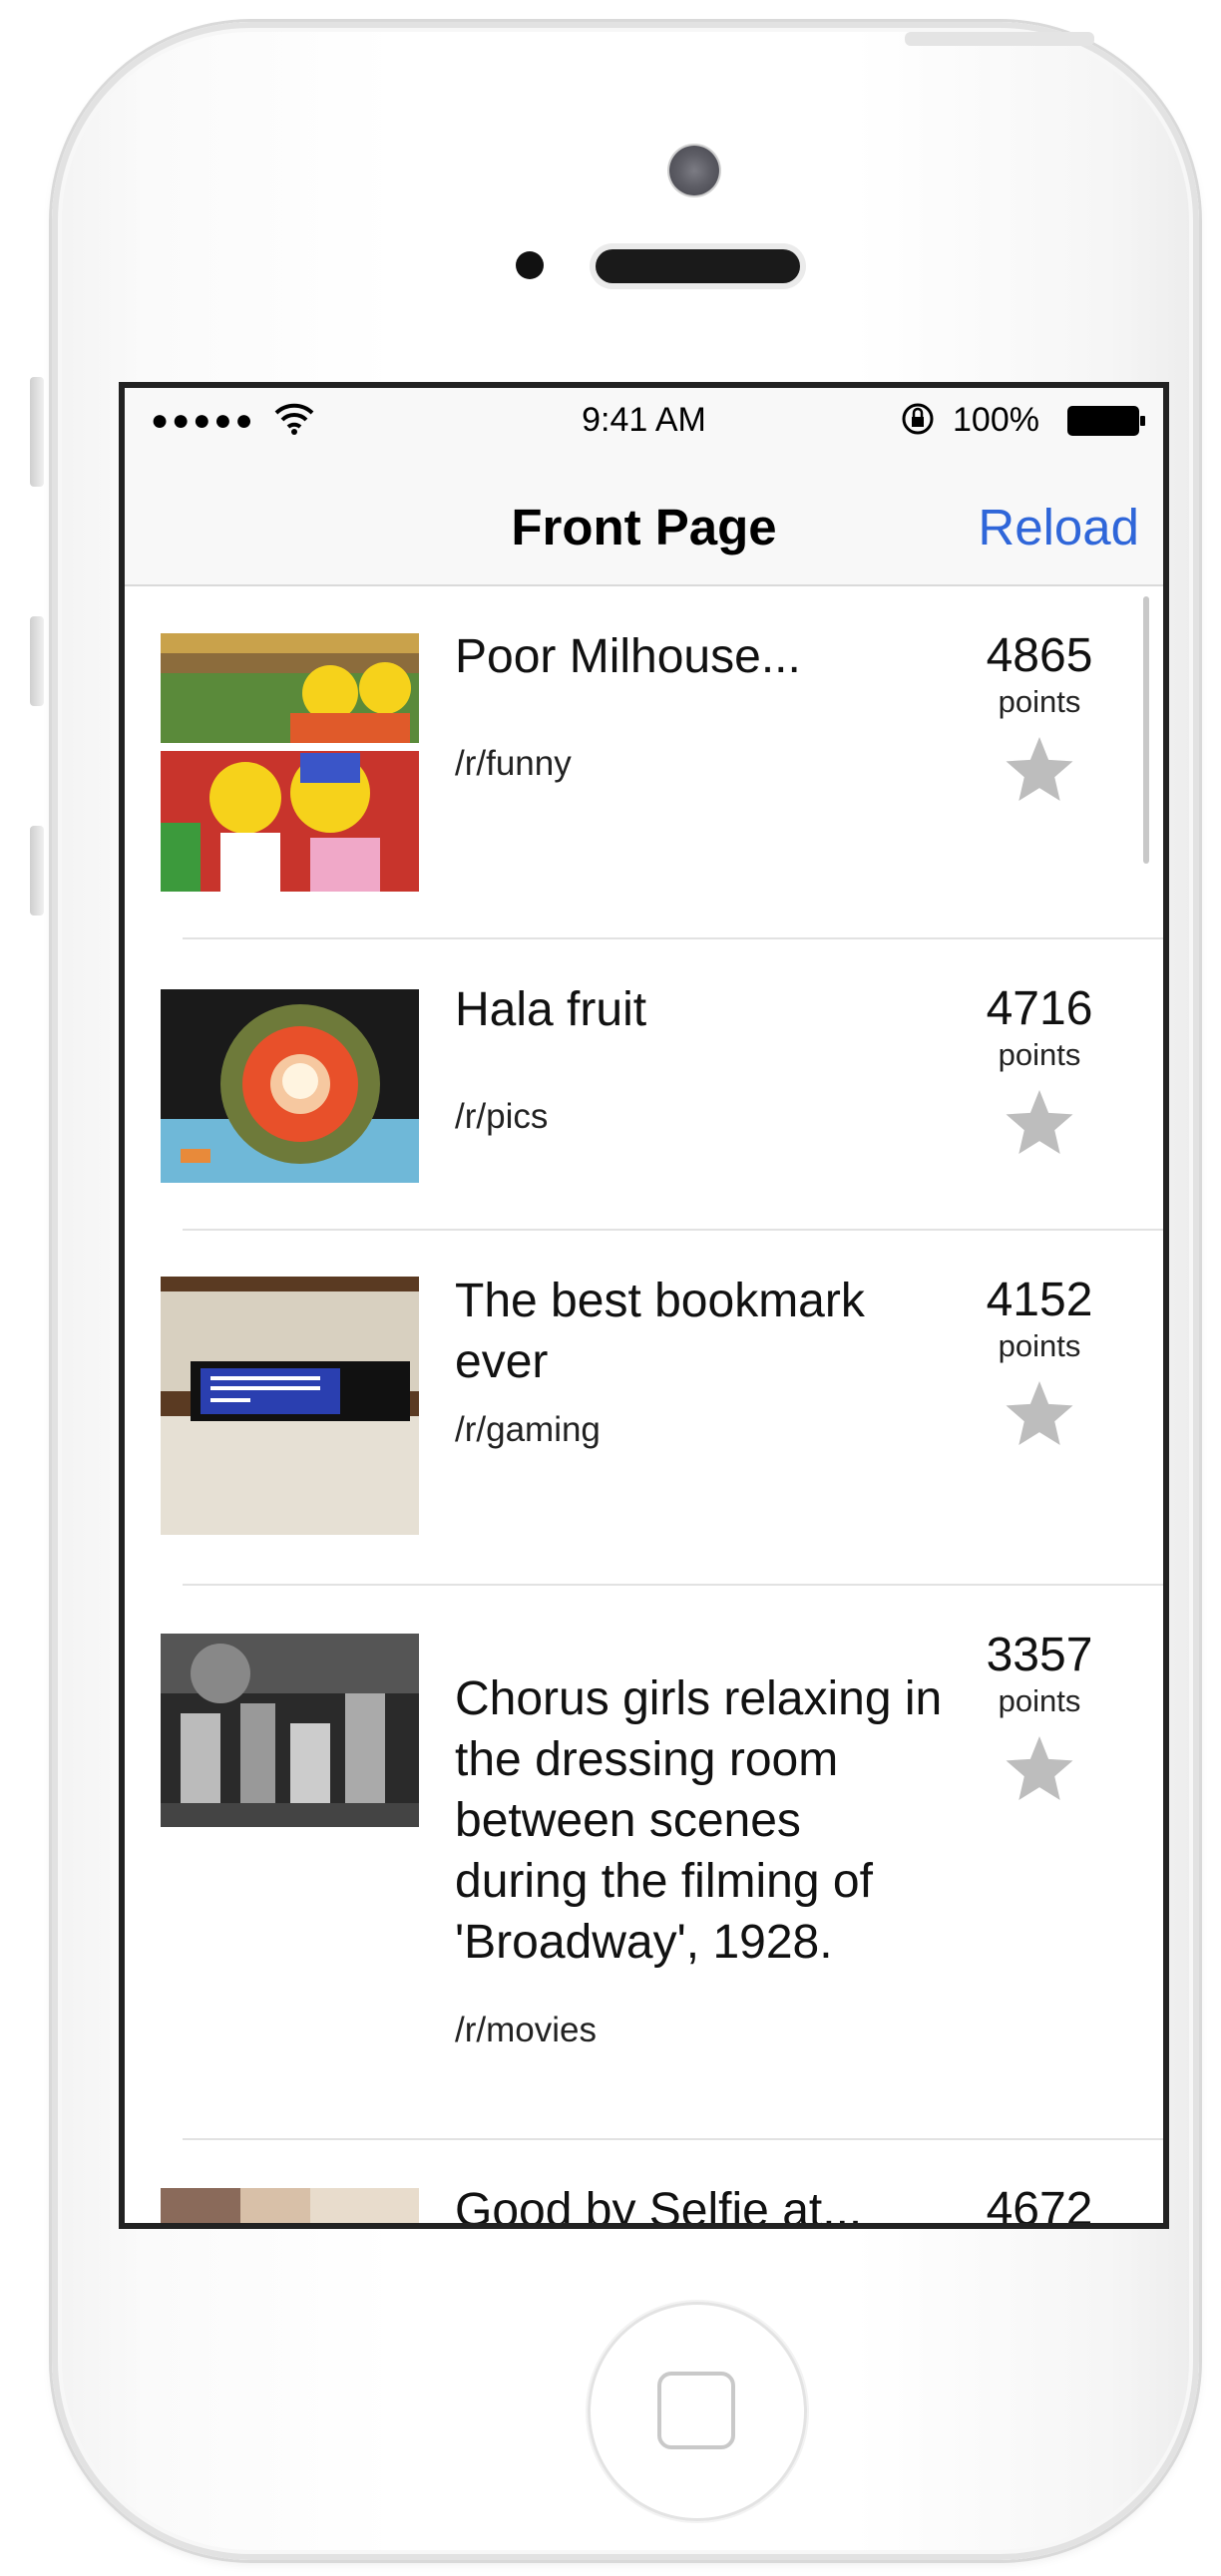  I want to click on battery-icon, so click(1106, 421).